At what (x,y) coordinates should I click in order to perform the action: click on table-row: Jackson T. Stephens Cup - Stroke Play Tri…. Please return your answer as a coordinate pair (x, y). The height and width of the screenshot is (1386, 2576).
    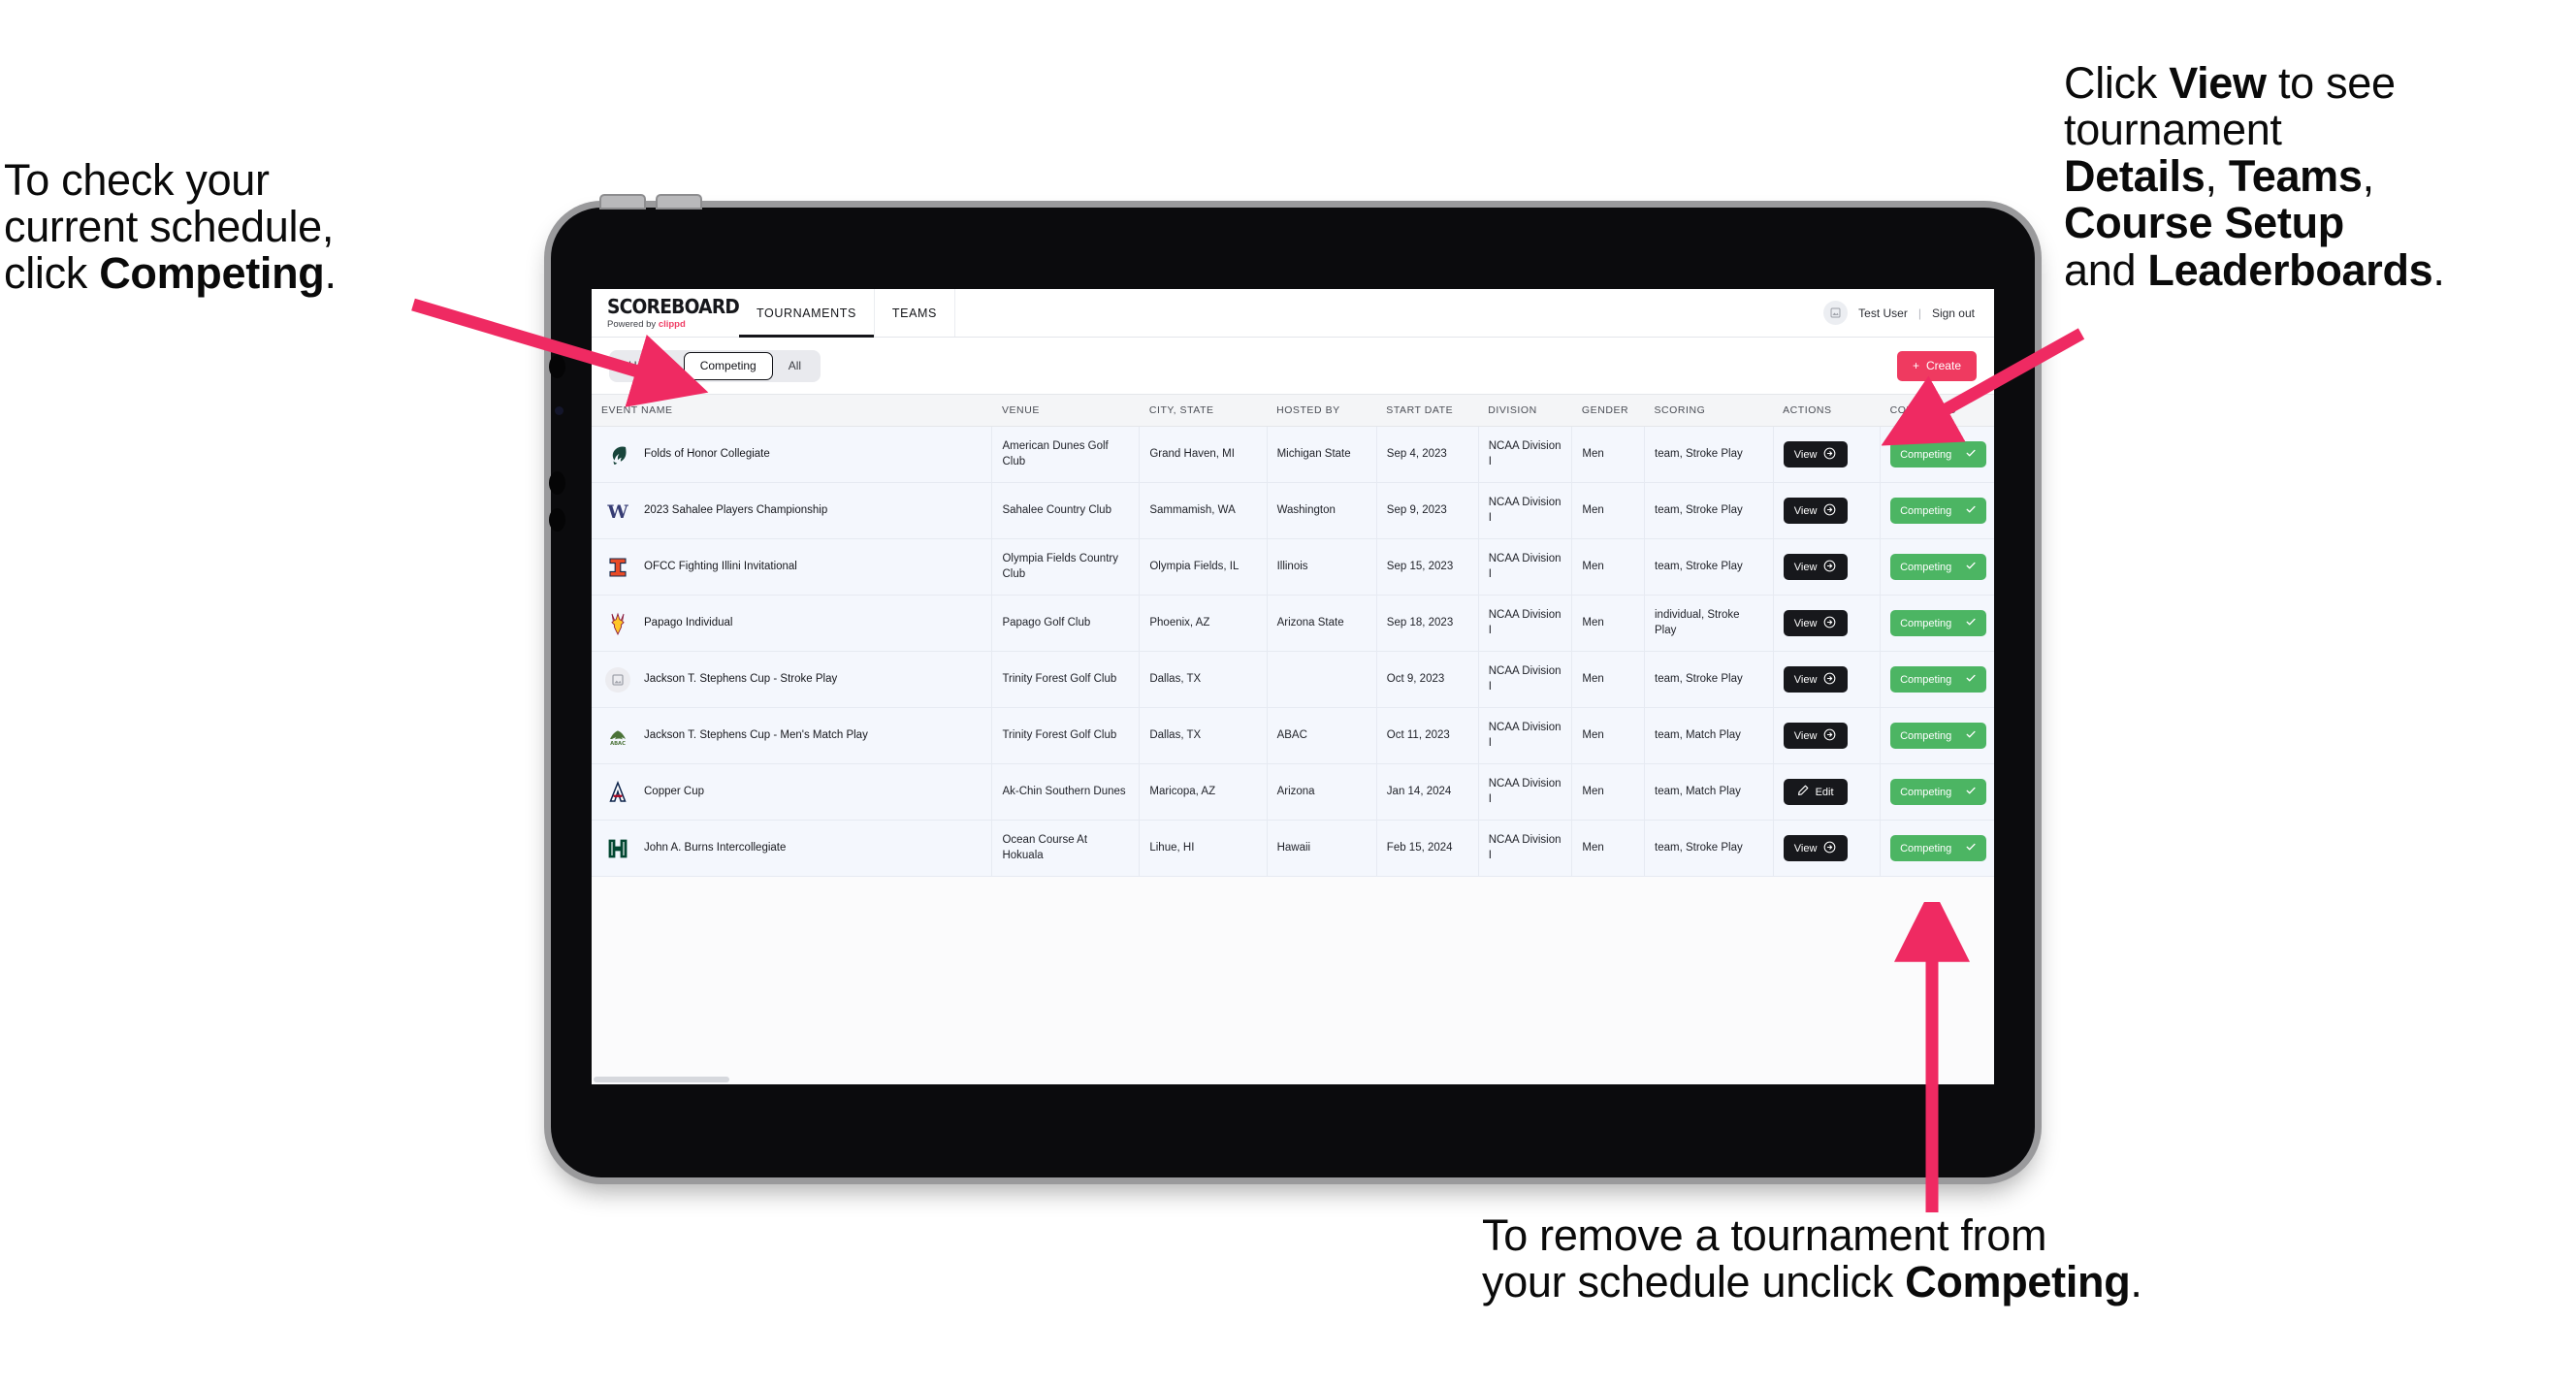
    Looking at the image, I should click on (1293, 679).